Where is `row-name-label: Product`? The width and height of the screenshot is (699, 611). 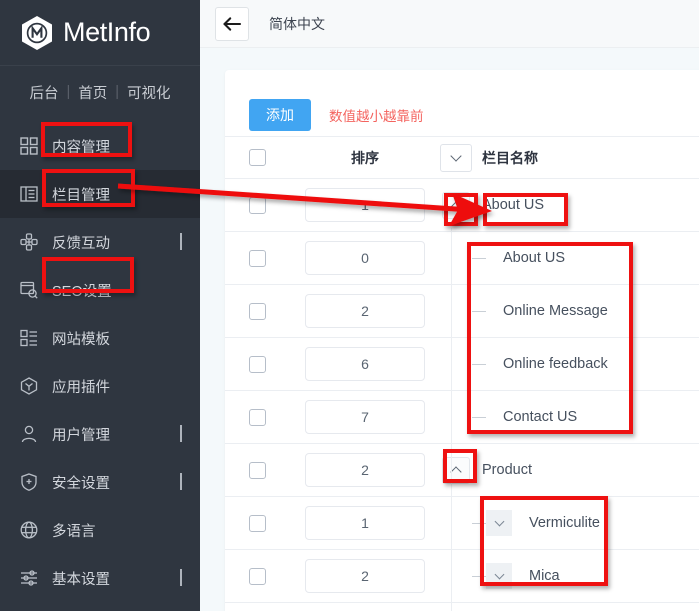 row-name-label: Product is located at coordinates (507, 470).